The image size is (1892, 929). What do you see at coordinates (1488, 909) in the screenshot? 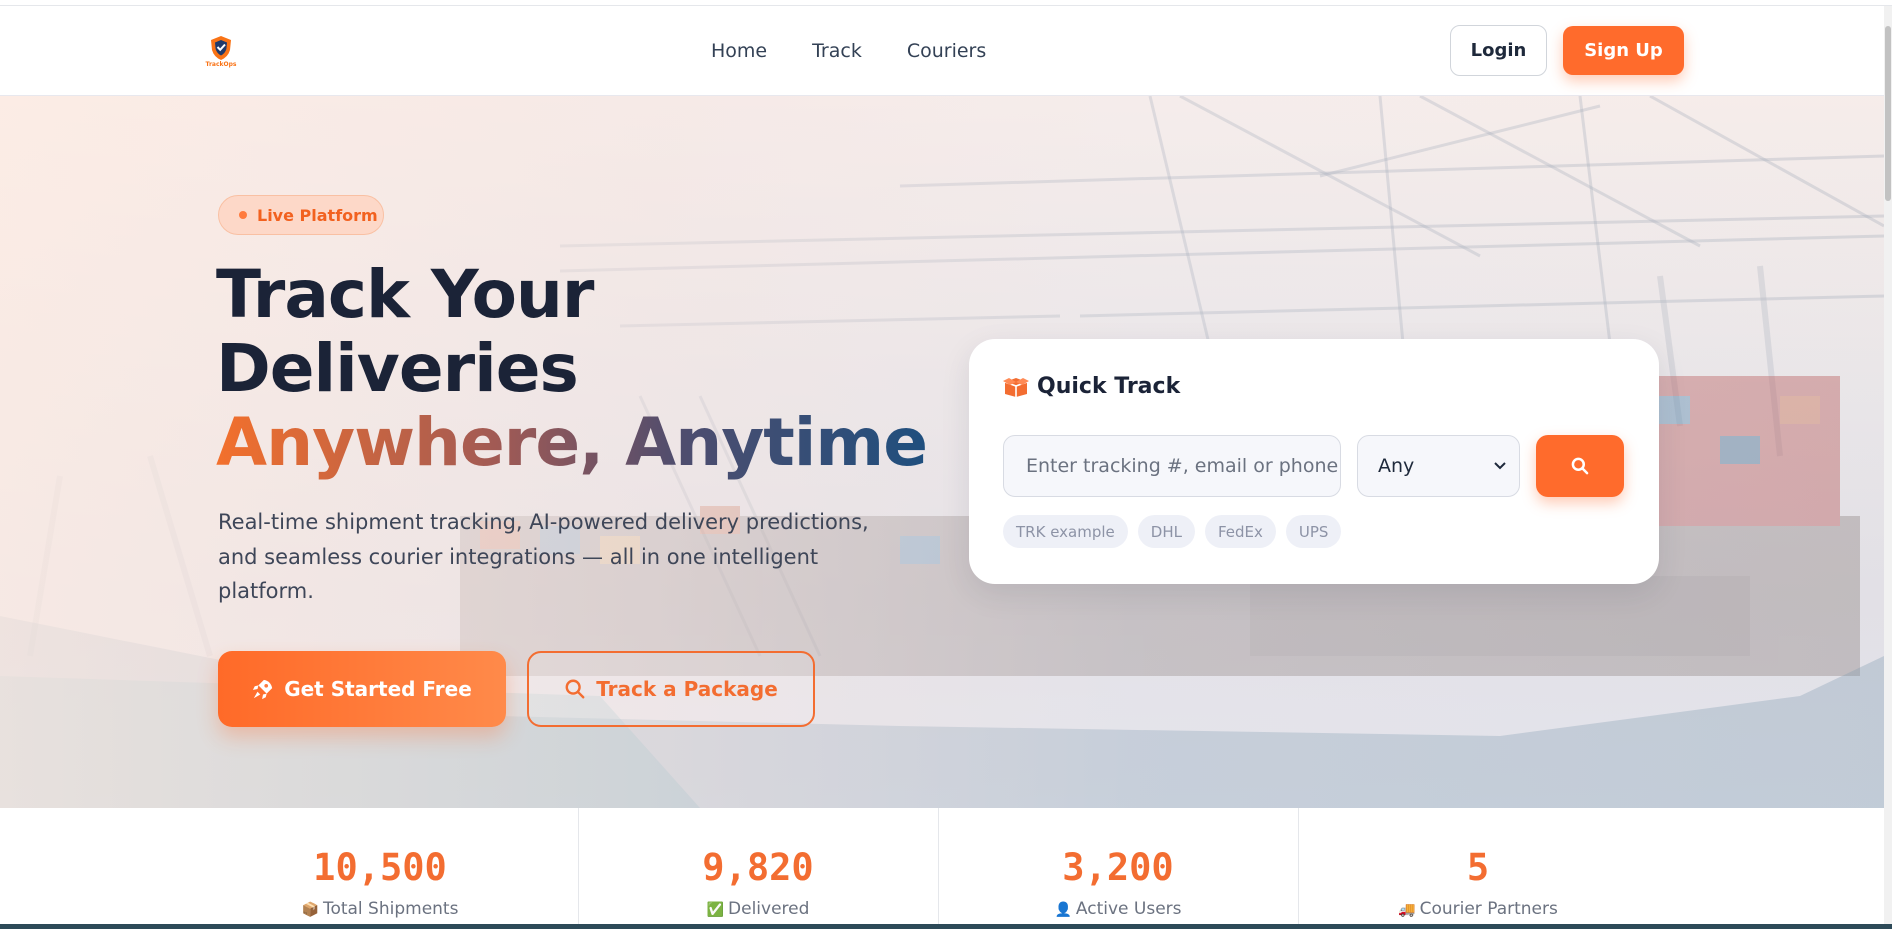
I see `stat-label-text: Courier Partners` at bounding box center [1488, 909].